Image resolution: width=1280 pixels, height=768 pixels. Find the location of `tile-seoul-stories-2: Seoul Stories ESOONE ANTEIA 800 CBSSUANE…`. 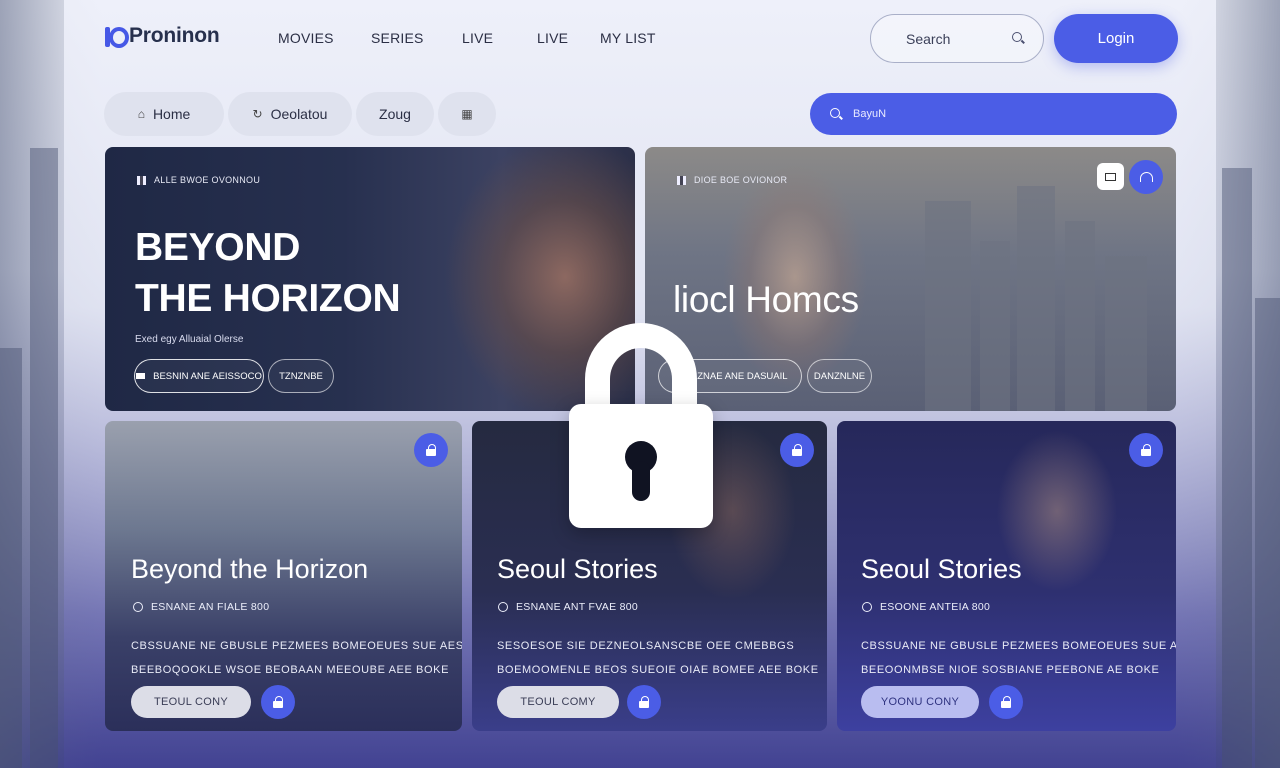

tile-seoul-stories-2: Seoul Stories ESOONE ANTEIA 800 CBSSUANE… is located at coordinates (1006, 576).